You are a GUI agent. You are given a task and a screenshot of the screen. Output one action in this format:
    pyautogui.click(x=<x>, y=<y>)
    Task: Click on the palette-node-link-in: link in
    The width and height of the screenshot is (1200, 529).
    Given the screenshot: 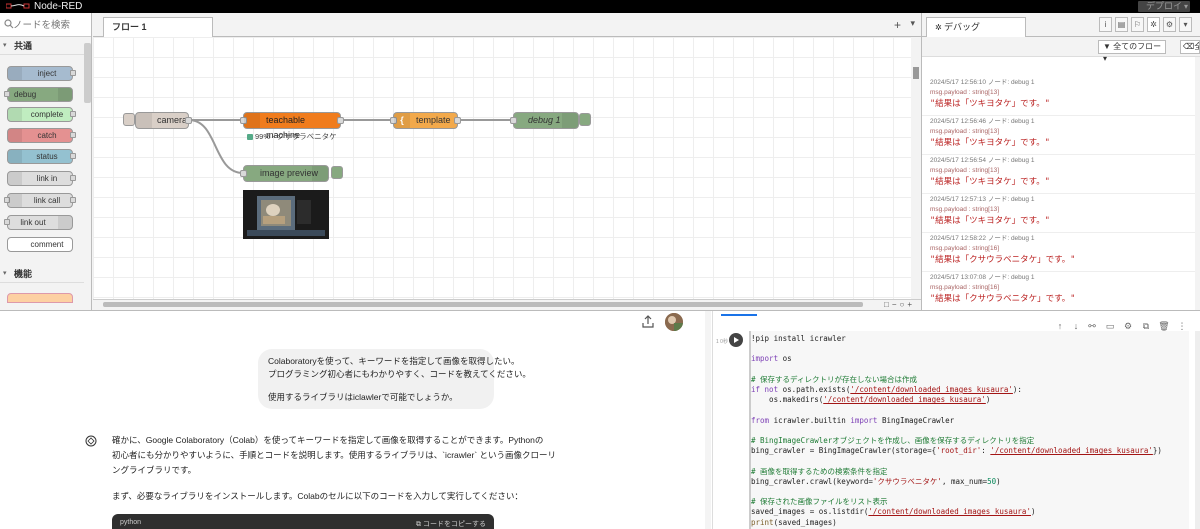 What is the action you would take?
    pyautogui.click(x=41, y=178)
    